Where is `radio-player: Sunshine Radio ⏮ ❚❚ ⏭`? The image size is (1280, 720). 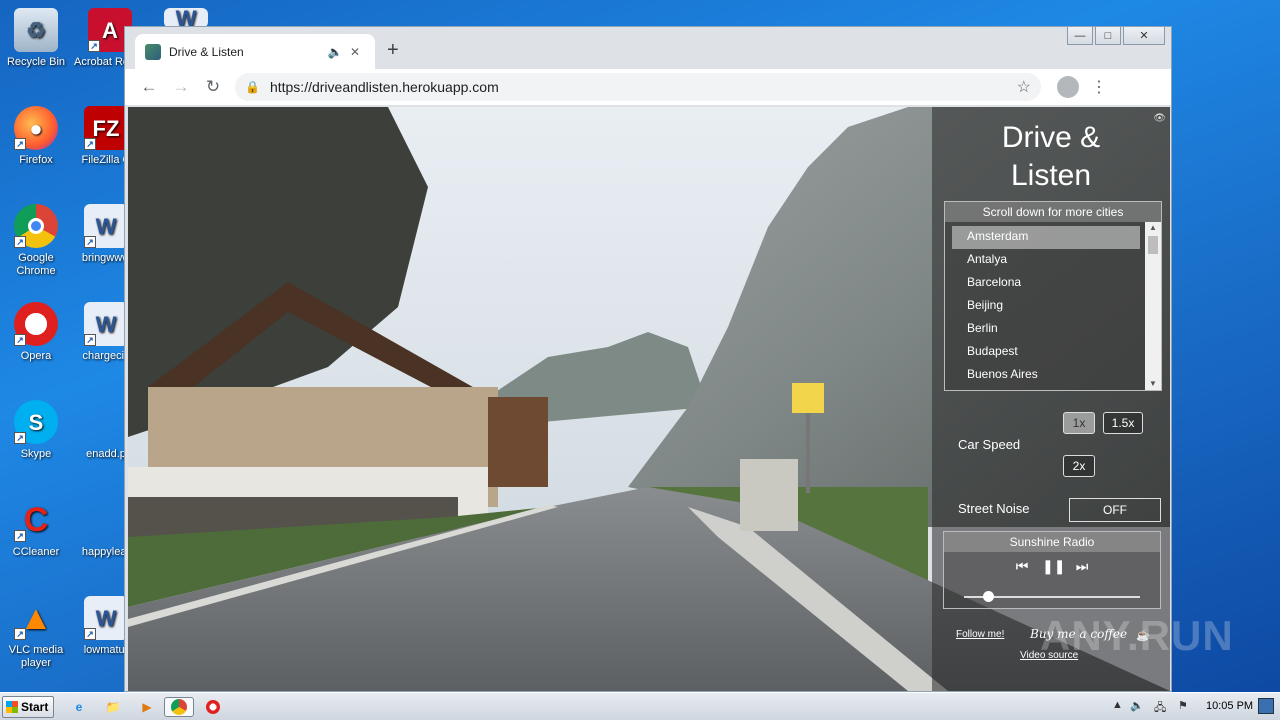
radio-player: Sunshine Radio ⏮ ❚❚ ⏭ is located at coordinates (1052, 570).